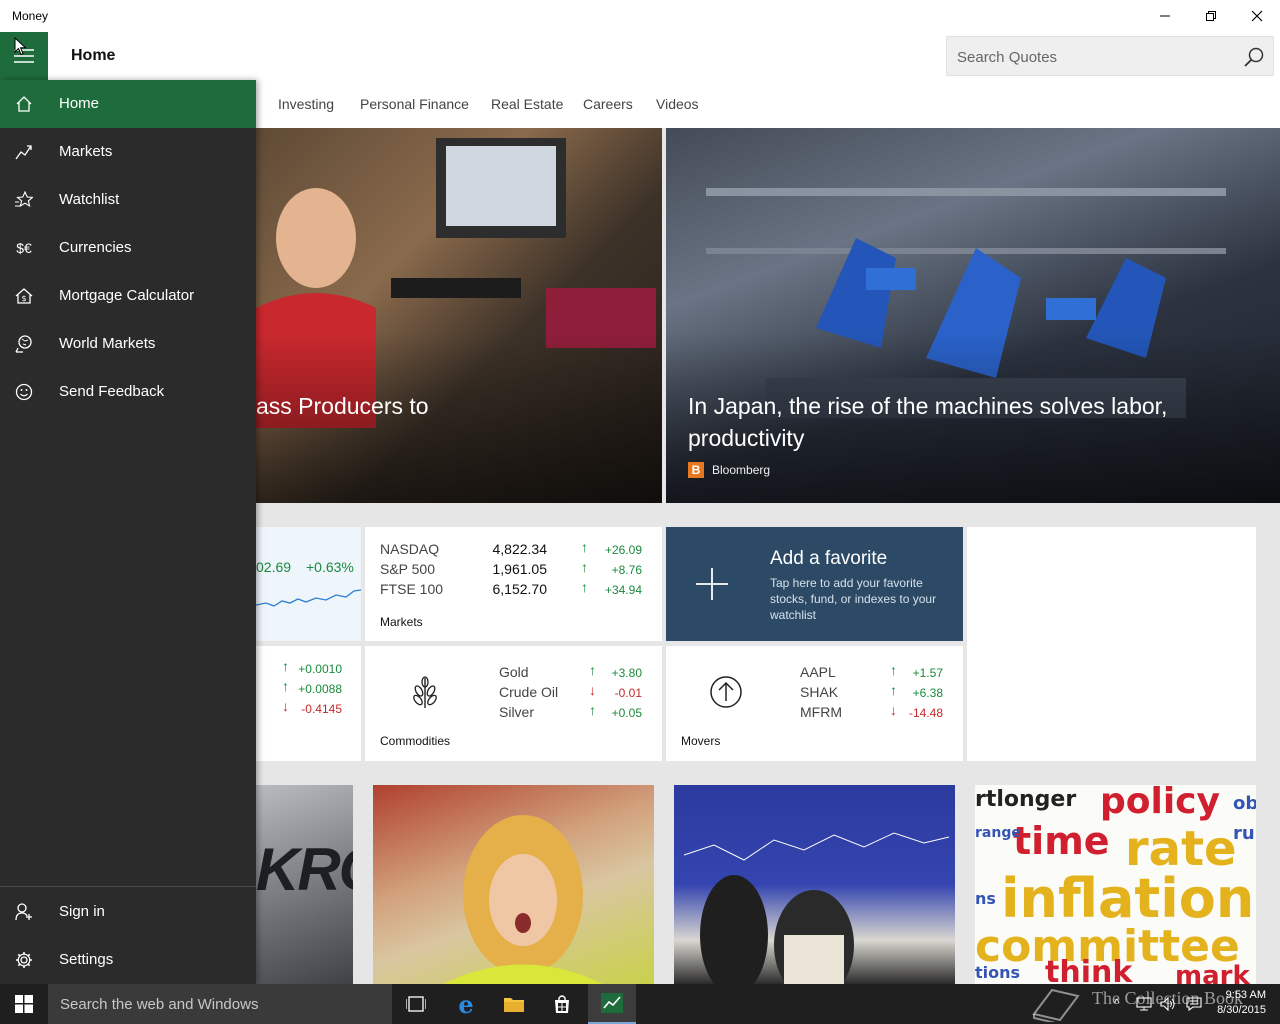  Describe the element at coordinates (608, 104) in the screenshot. I see `tab-careers: Careers` at that location.